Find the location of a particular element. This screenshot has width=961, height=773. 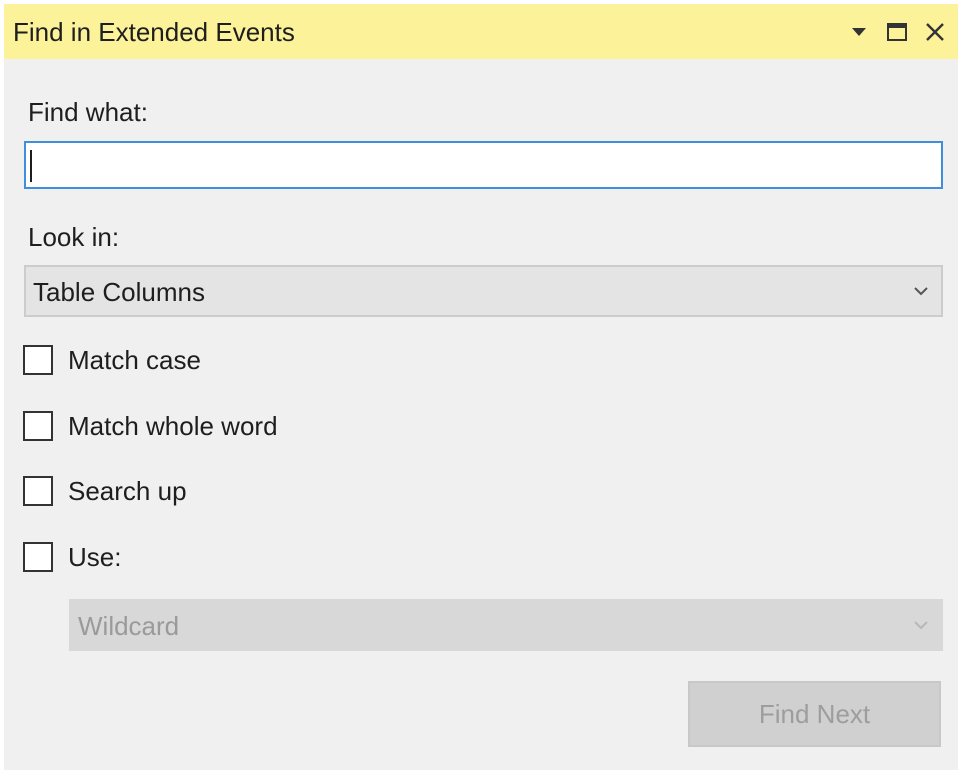

use-option: Use: is located at coordinates (72, 557).